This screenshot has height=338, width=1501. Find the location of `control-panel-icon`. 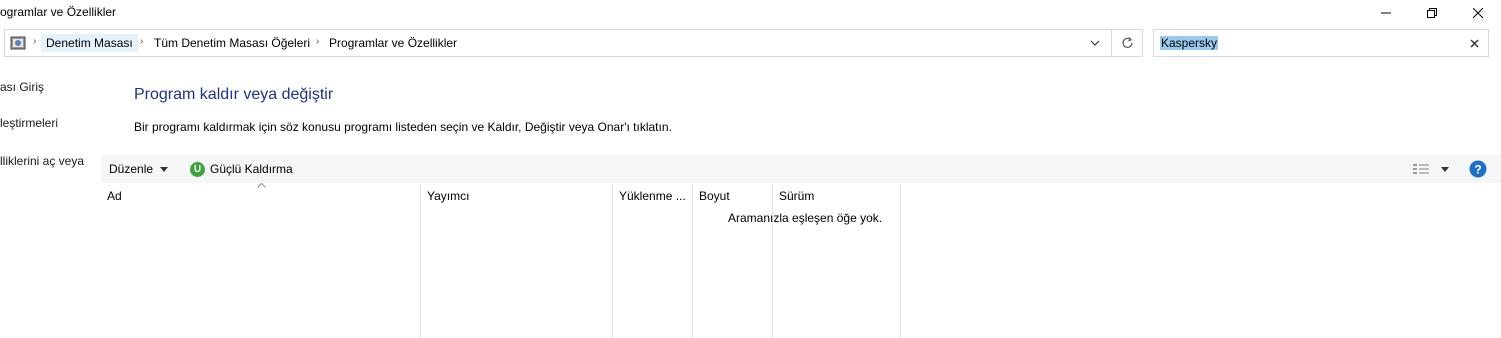

control-panel-icon is located at coordinates (18, 43).